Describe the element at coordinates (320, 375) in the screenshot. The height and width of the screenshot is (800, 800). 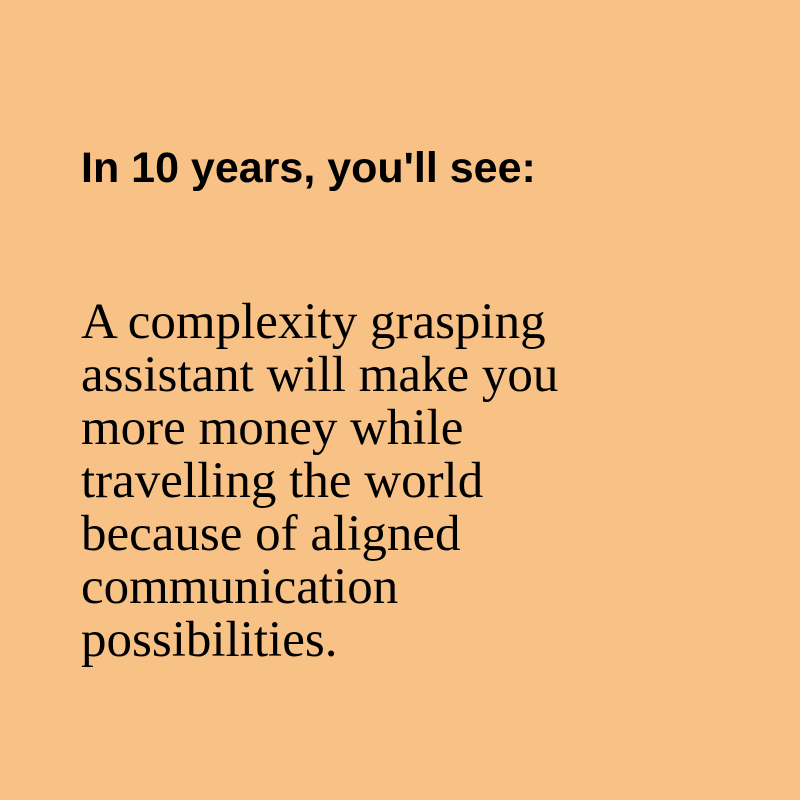
I see `body-line: assistant will make you` at that location.